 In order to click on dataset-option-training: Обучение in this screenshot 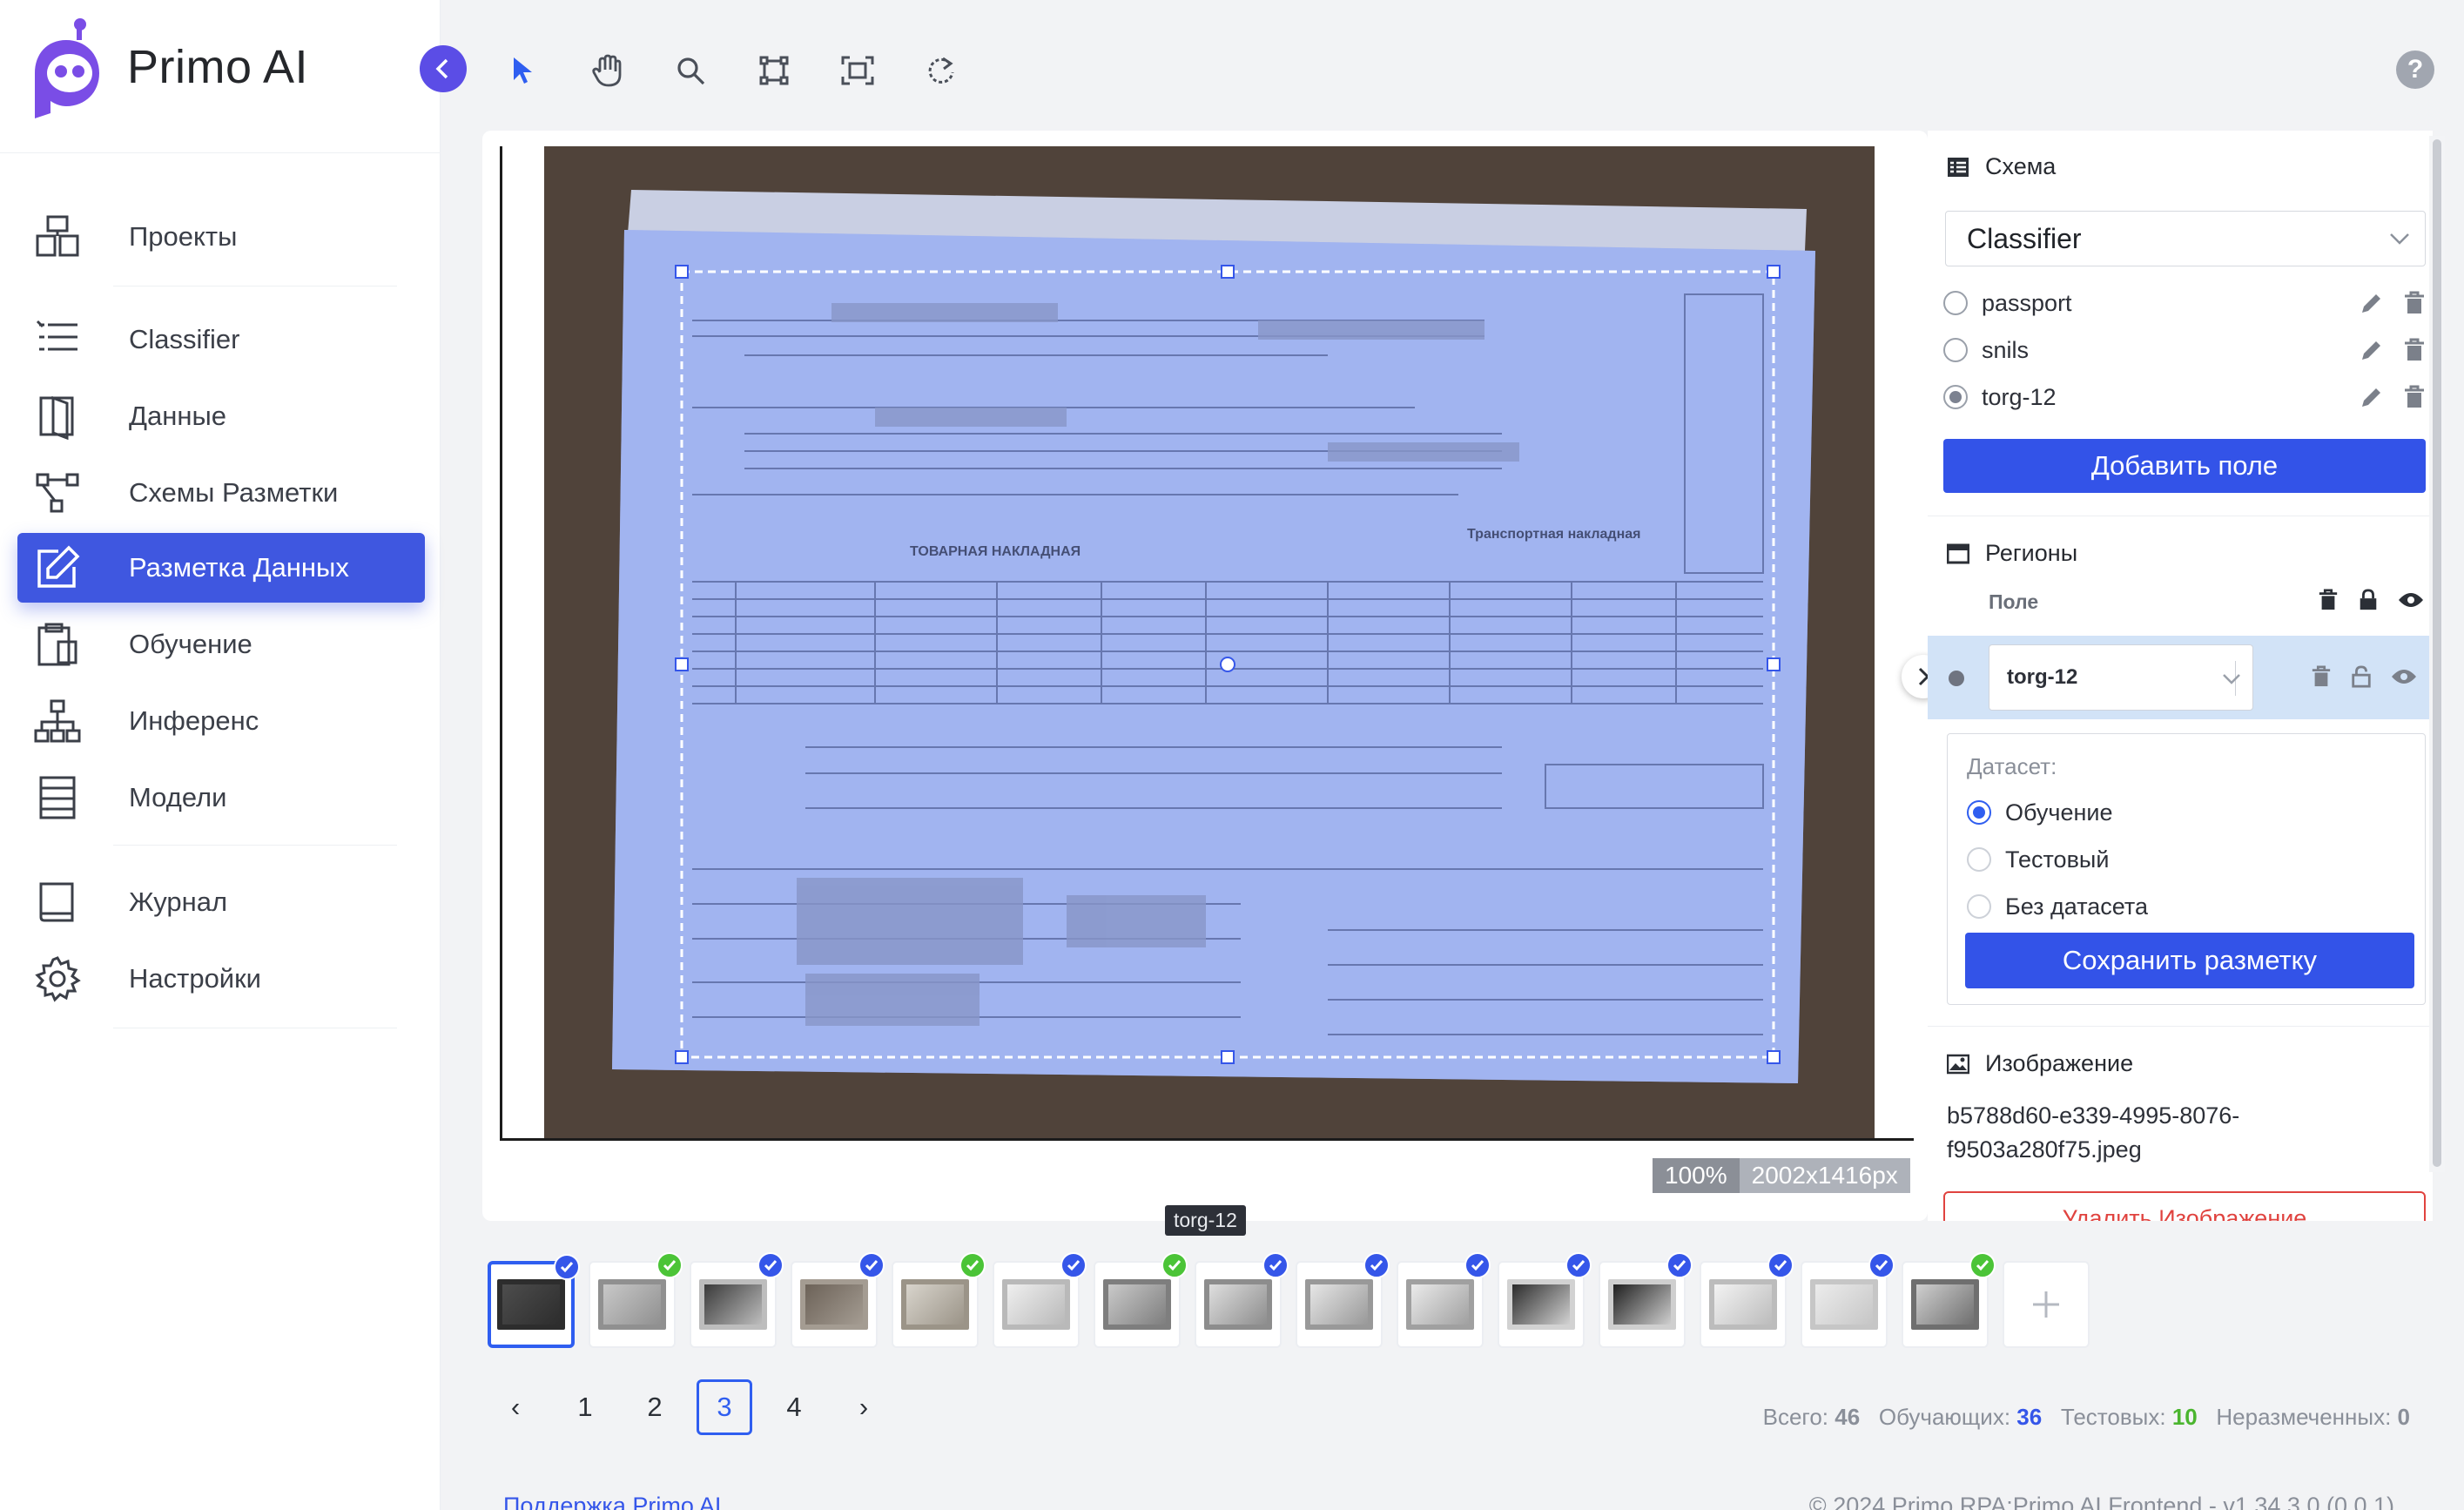, I will do `click(2184, 812)`.